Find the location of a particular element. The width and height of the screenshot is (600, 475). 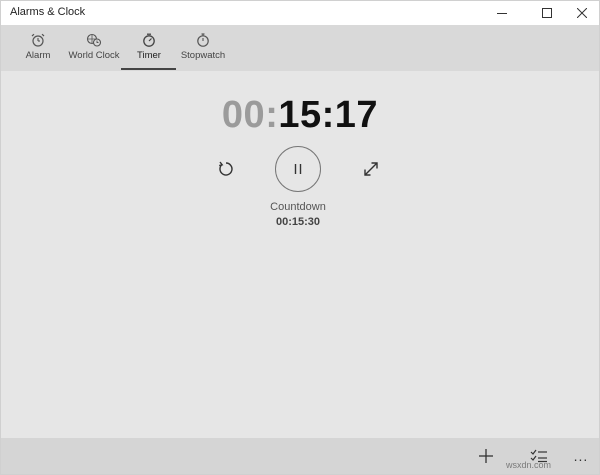

minimize-icon is located at coordinates (502, 13).